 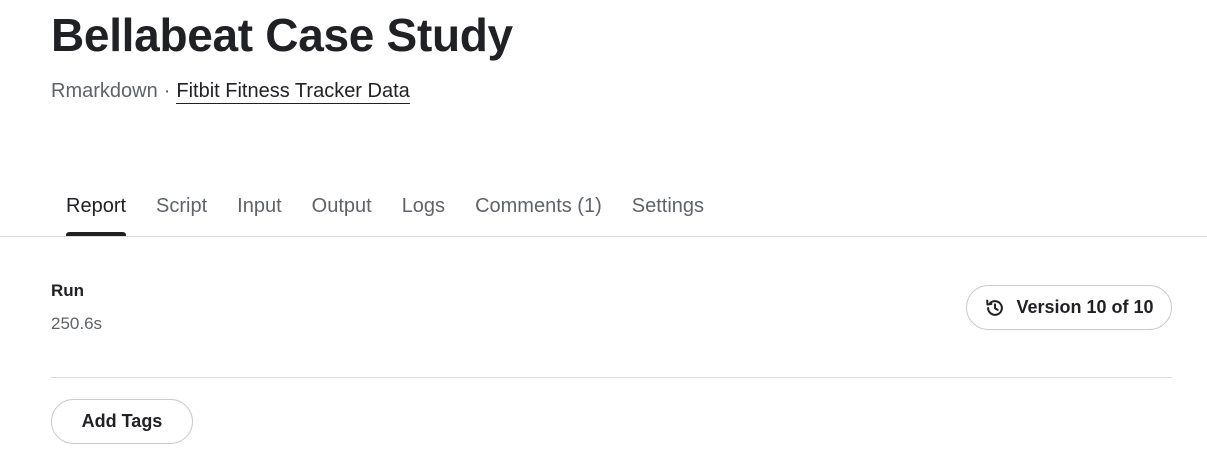 I want to click on tabs-divider, so click(x=603, y=236).